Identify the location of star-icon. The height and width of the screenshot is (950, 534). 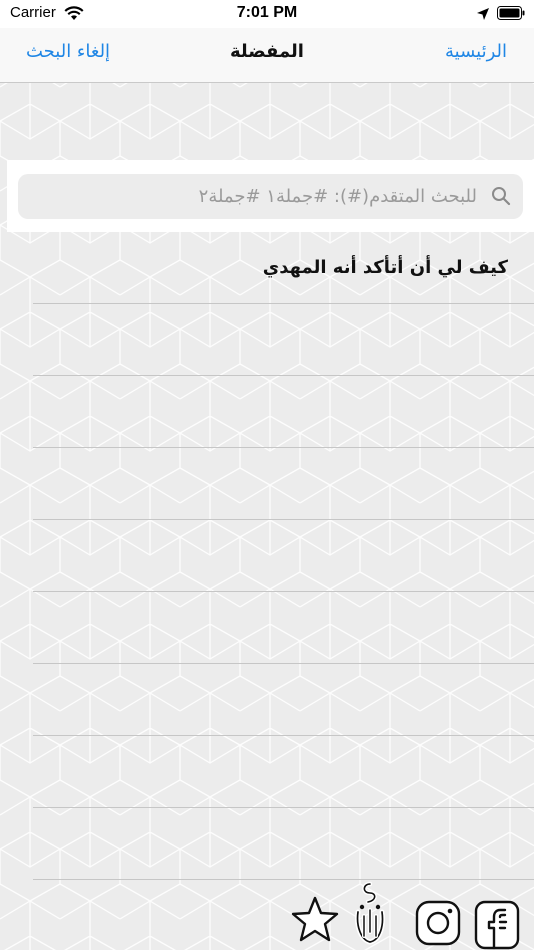
(315, 920).